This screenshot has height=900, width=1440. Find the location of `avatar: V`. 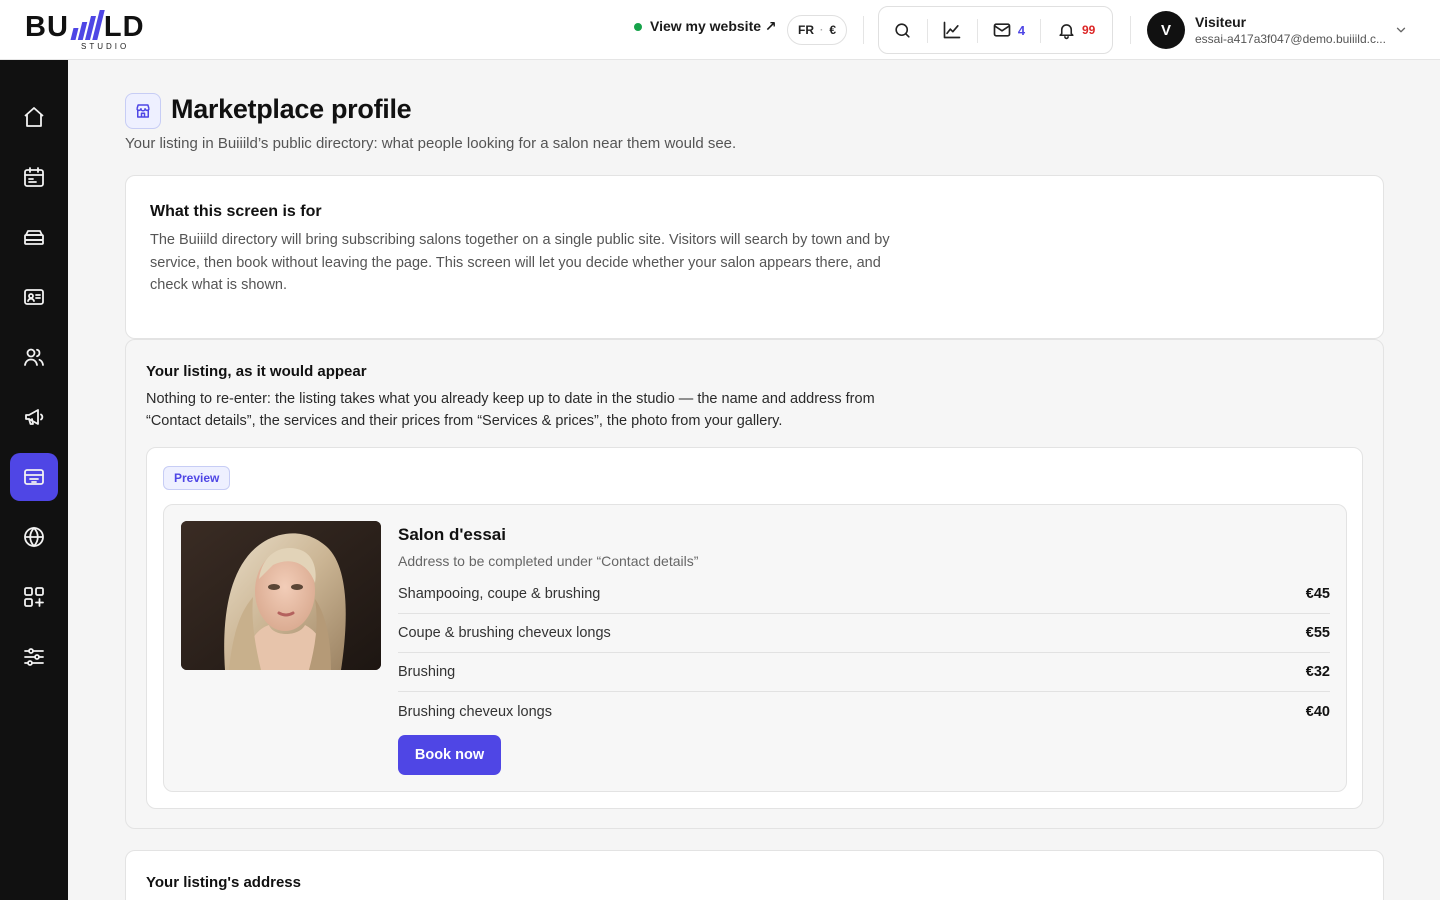

avatar: V is located at coordinates (1166, 30).